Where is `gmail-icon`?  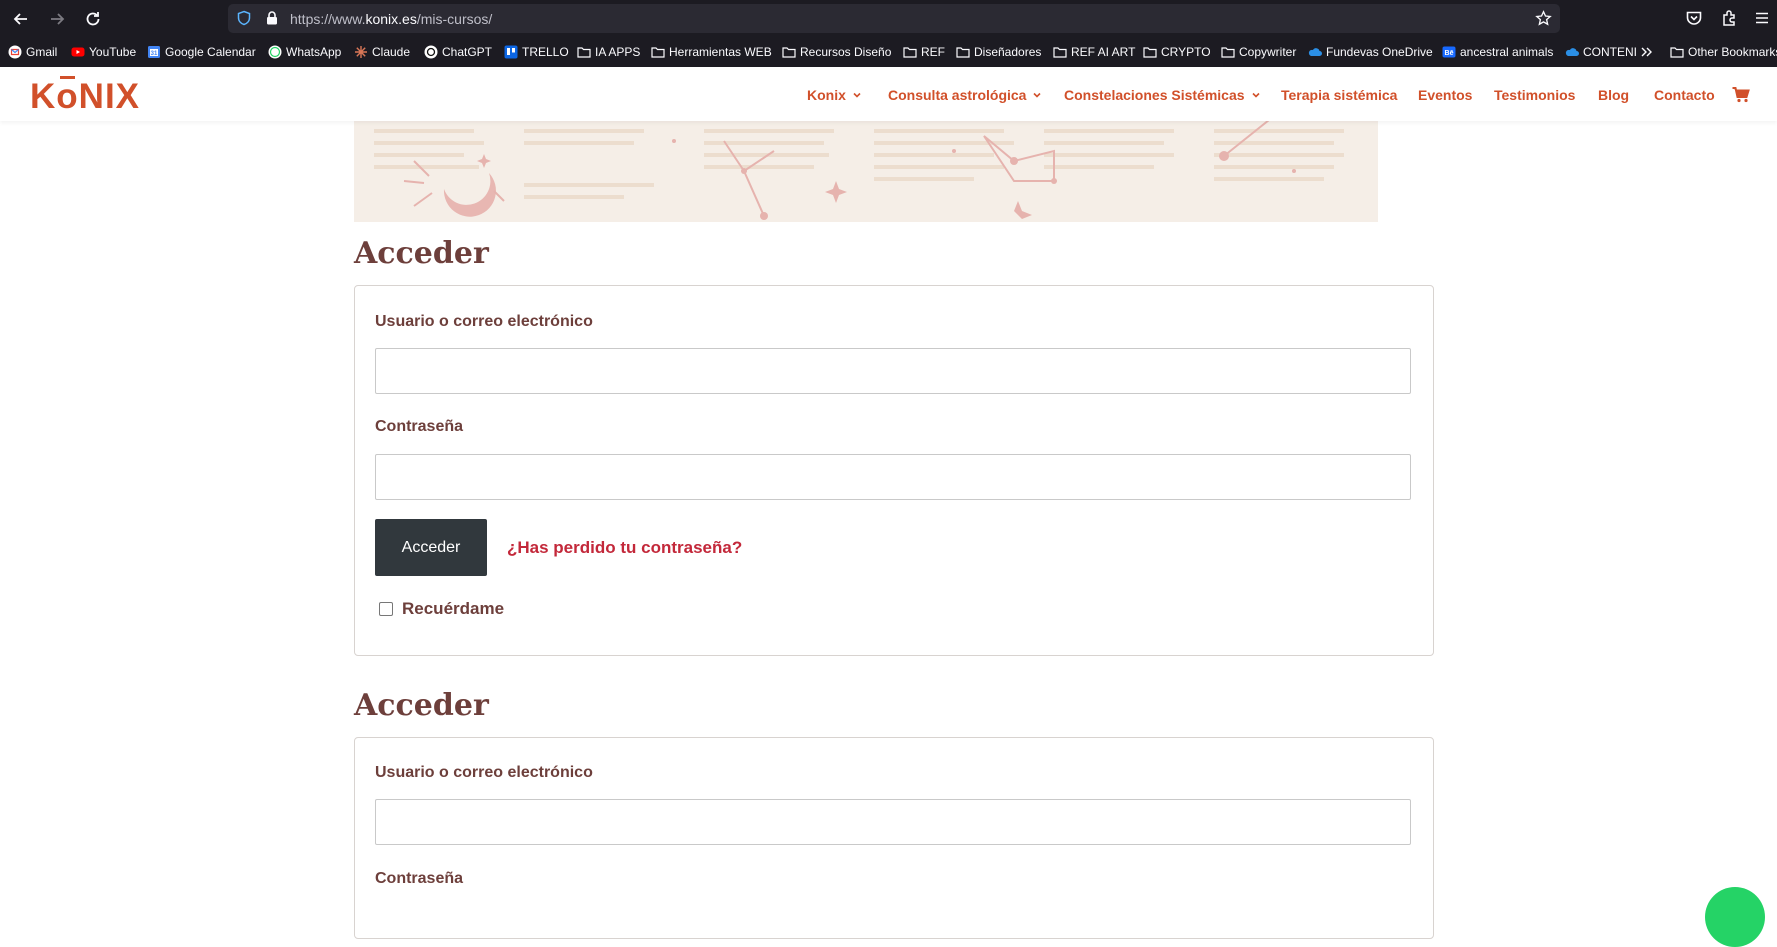 gmail-icon is located at coordinates (15, 52).